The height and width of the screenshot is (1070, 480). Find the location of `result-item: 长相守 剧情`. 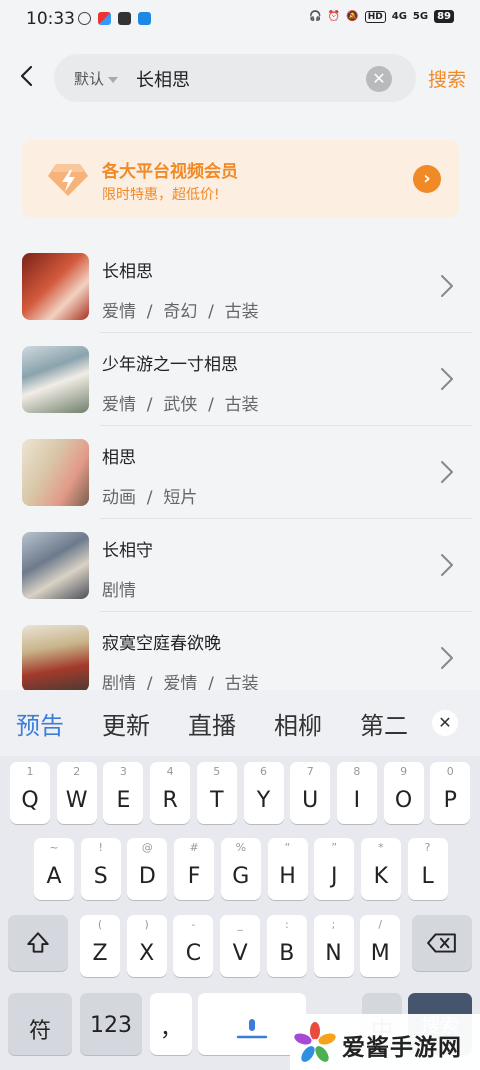

result-item: 长相守 剧情 is located at coordinates (240, 565).